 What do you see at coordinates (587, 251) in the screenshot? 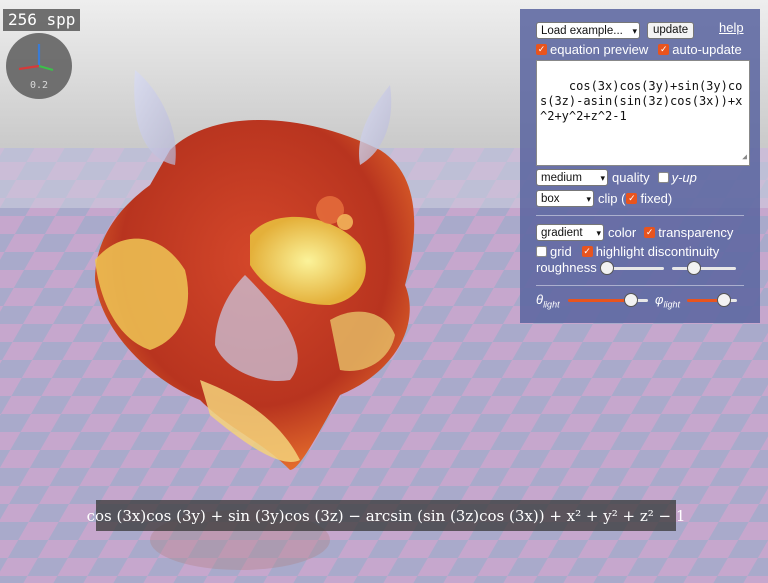
I see `highlight-discontinuity-checkbox: ✓` at bounding box center [587, 251].